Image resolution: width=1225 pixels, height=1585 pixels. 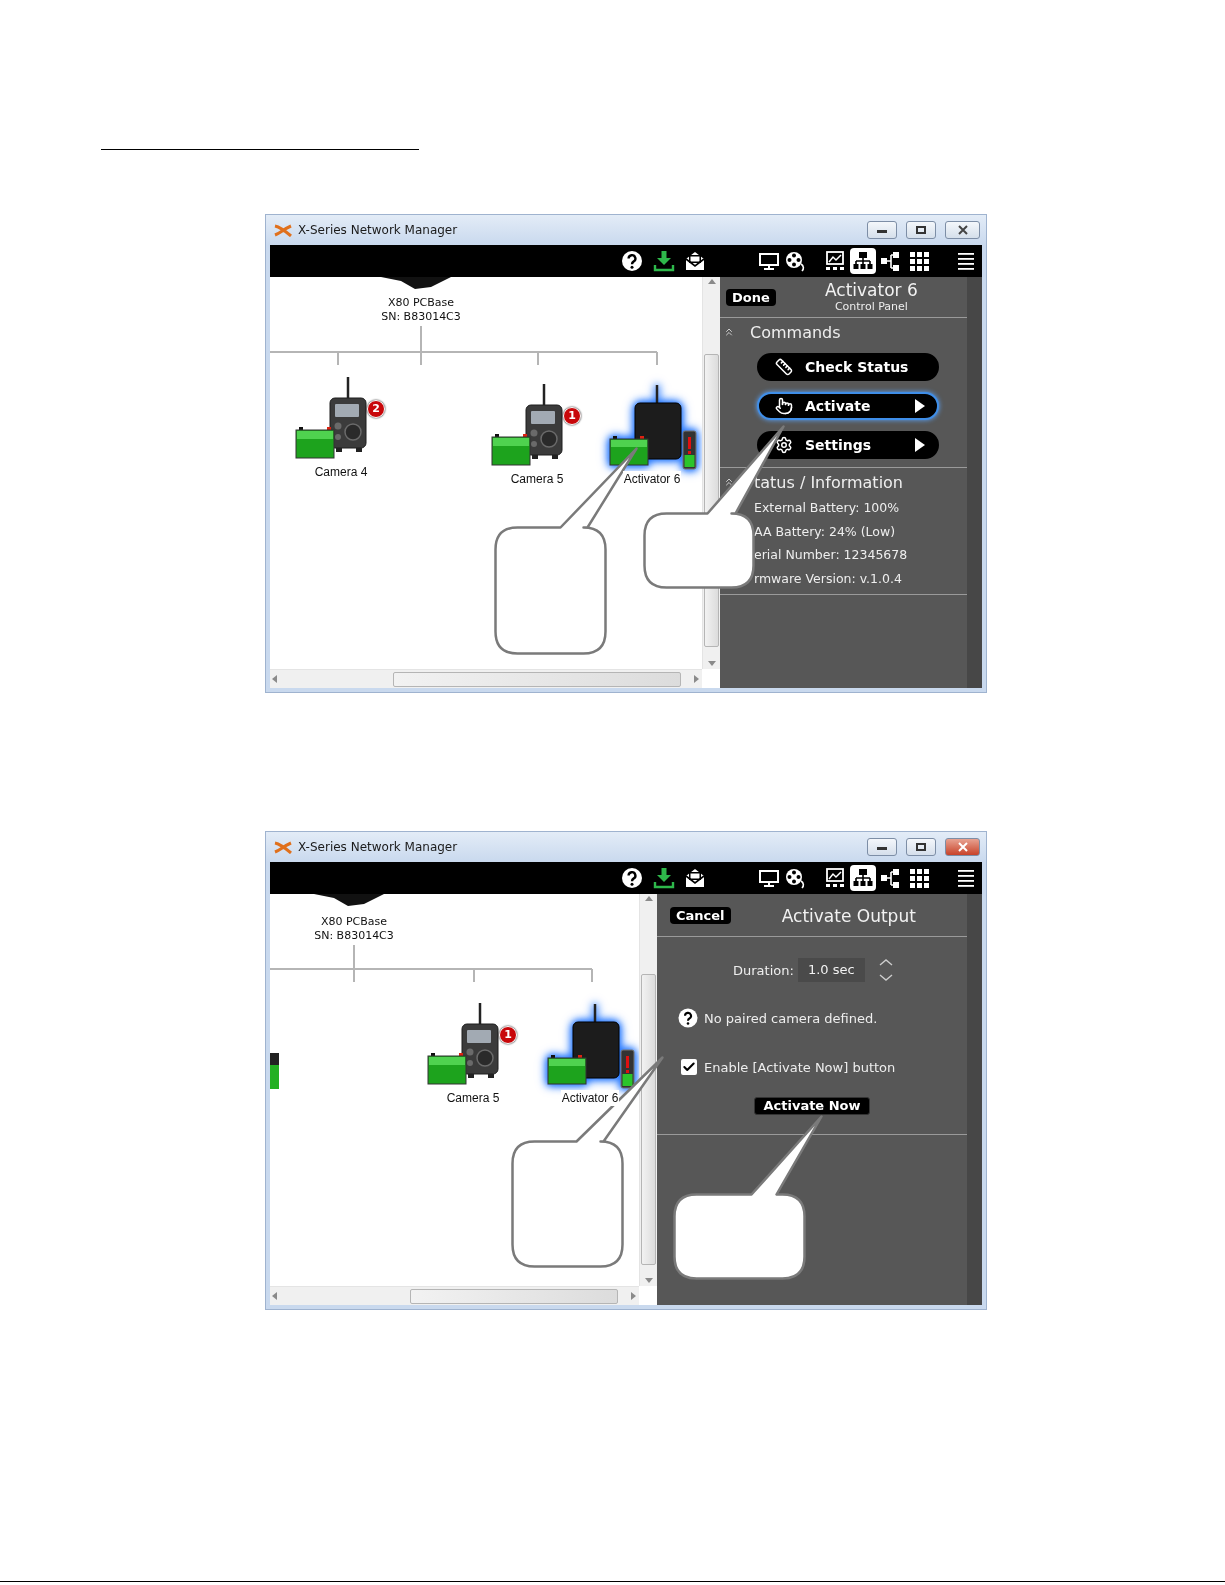 What do you see at coordinates (812, 1106) in the screenshot?
I see `activate-now-button: Activate Now` at bounding box center [812, 1106].